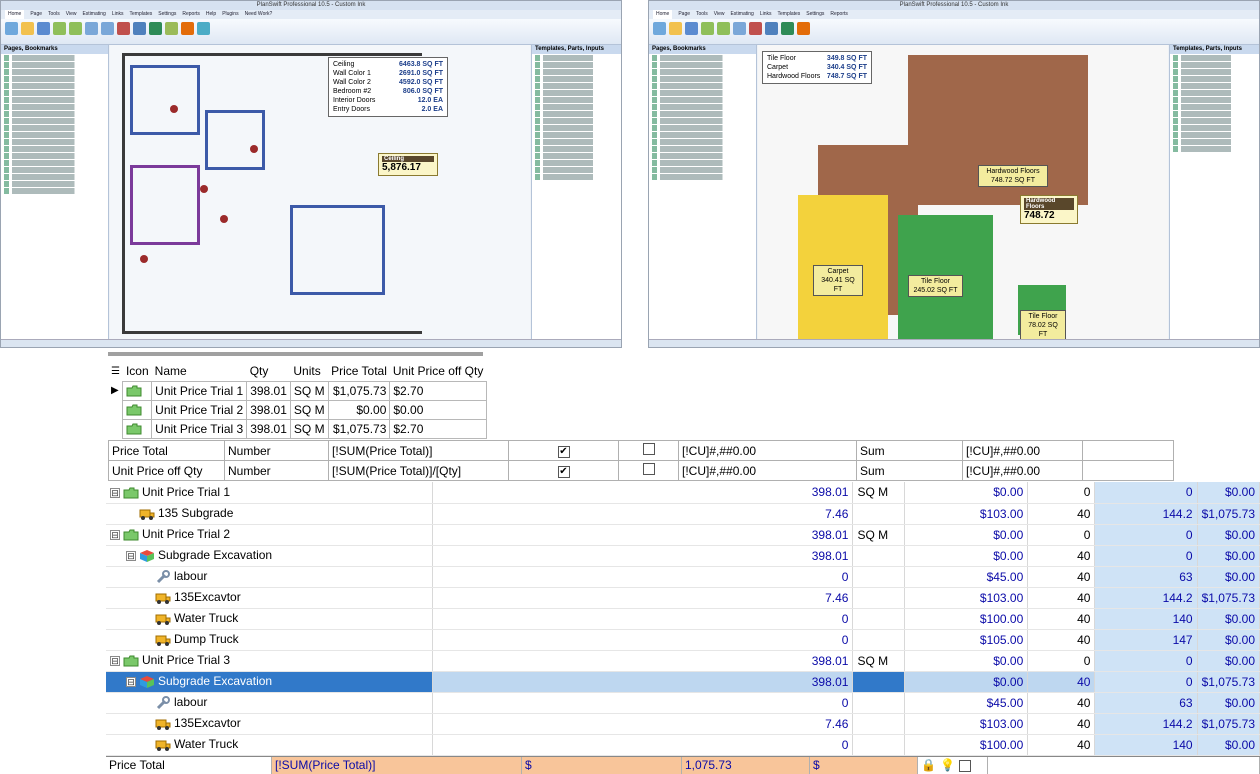  What do you see at coordinates (203, 28) in the screenshot?
I see `image-icon` at bounding box center [203, 28].